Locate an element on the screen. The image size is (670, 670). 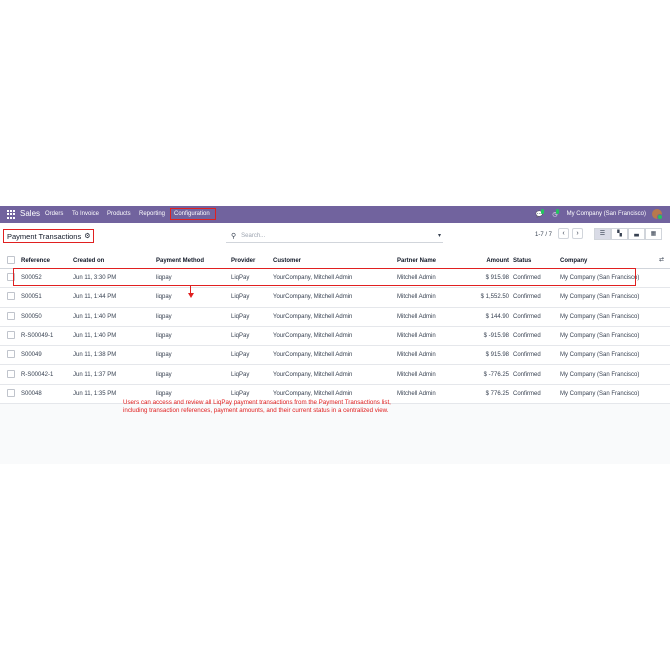
header-created-on: Created on is located at coordinates (113, 261).